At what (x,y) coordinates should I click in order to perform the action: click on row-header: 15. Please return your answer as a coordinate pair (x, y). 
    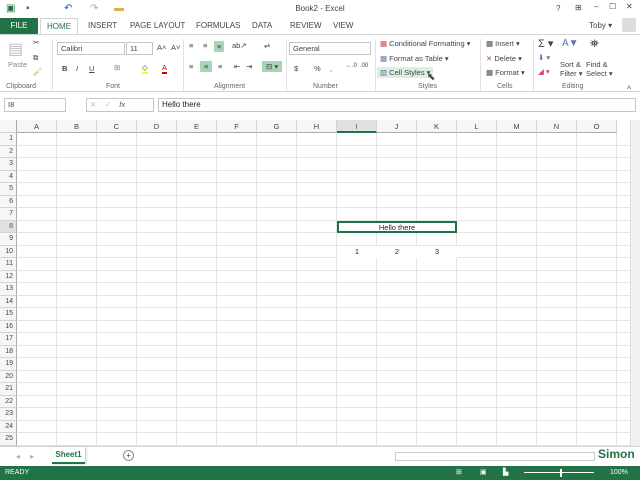
    Looking at the image, I should click on (8, 314).